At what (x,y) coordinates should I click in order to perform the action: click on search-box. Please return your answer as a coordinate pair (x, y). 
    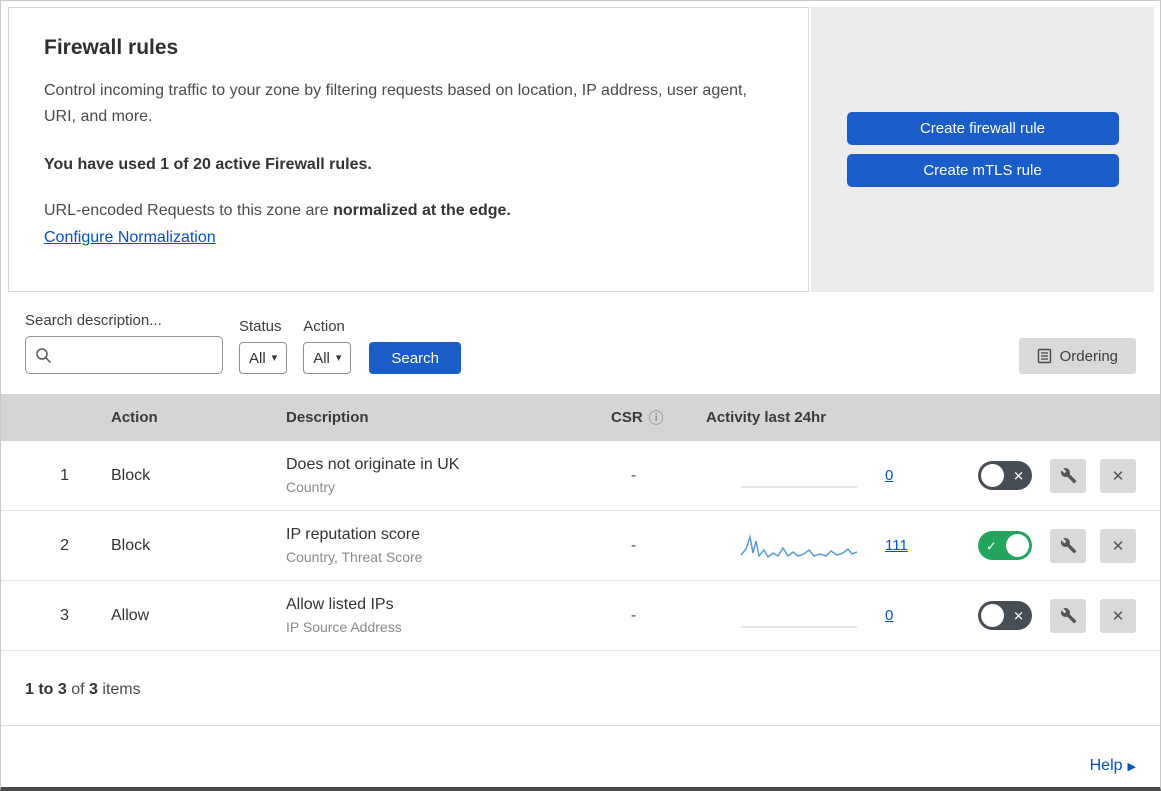
    Looking at the image, I should click on (124, 355).